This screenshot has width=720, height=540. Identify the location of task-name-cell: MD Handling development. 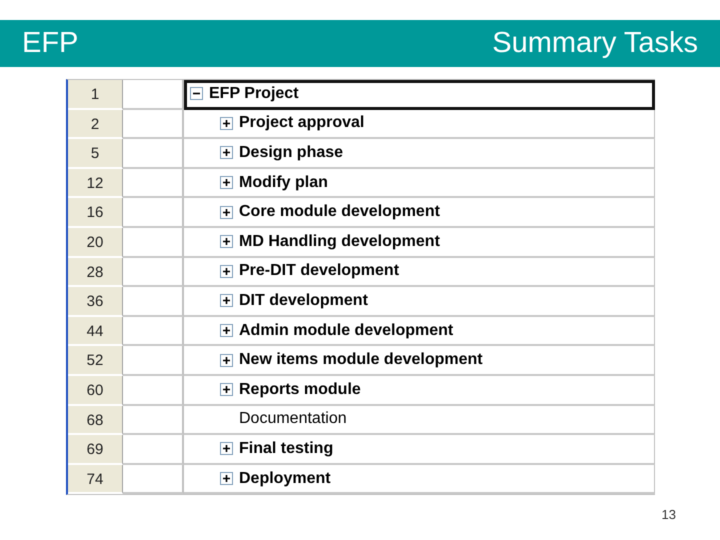
(419, 243).